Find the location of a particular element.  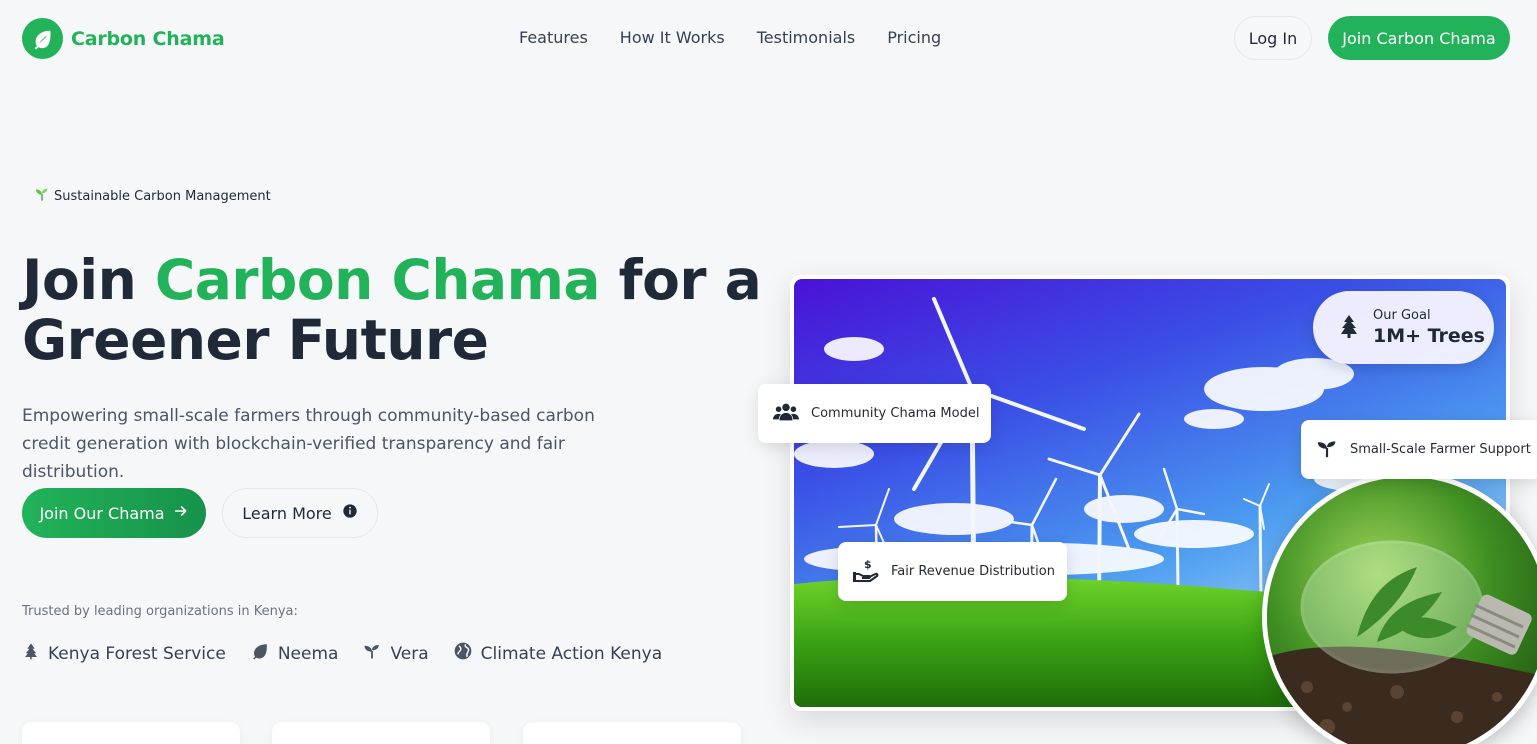

nav-link-pricing: Pricing is located at coordinates (914, 37).